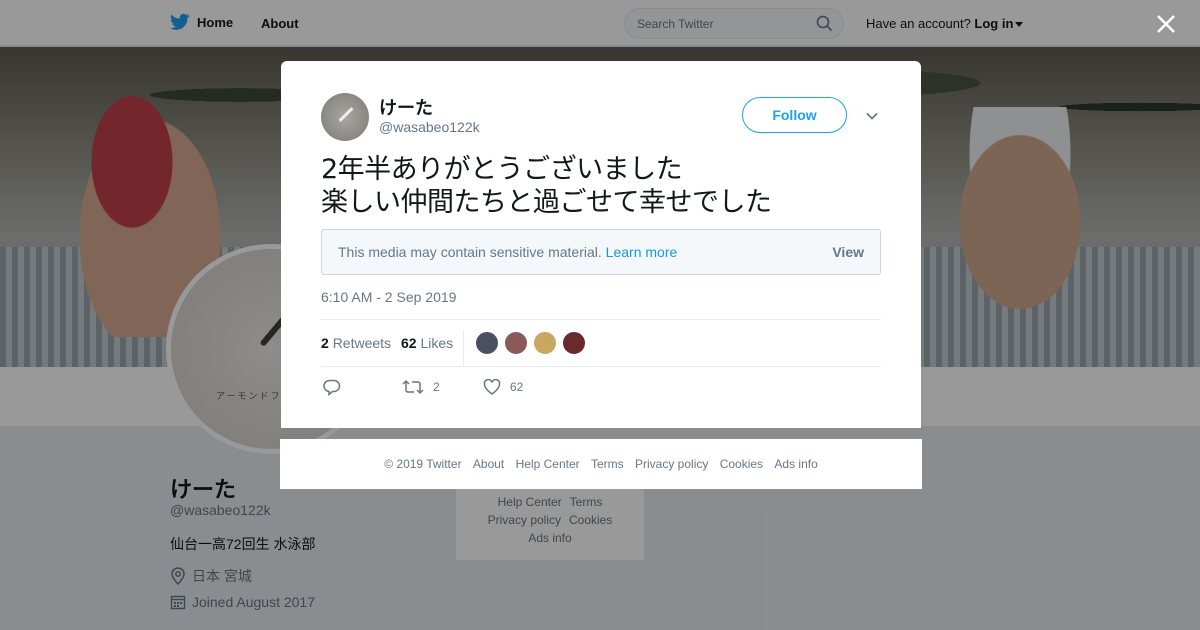 The image size is (1200, 630). Describe the element at coordinates (607, 464) in the screenshot. I see `footer-terms-link: Terms` at that location.